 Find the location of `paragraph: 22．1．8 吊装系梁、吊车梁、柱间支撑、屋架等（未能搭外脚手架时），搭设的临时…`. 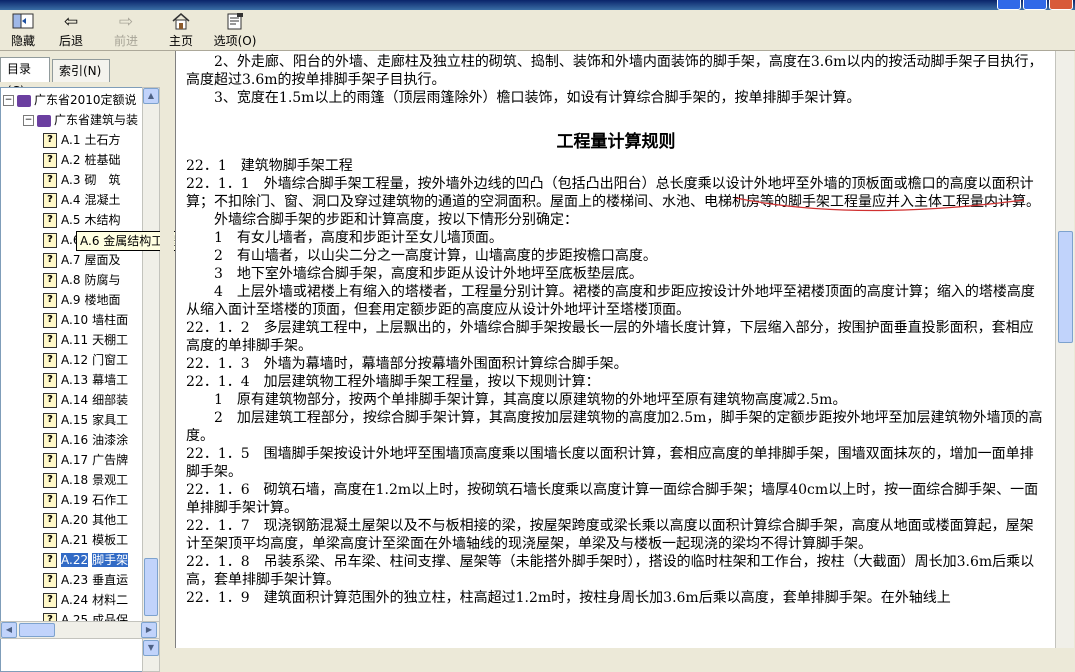

paragraph: 22．1．8 吊装系梁、吊车梁、柱间支撑、屋架等（未能搭外脚手架时），搭设的临时… is located at coordinates (610, 571).